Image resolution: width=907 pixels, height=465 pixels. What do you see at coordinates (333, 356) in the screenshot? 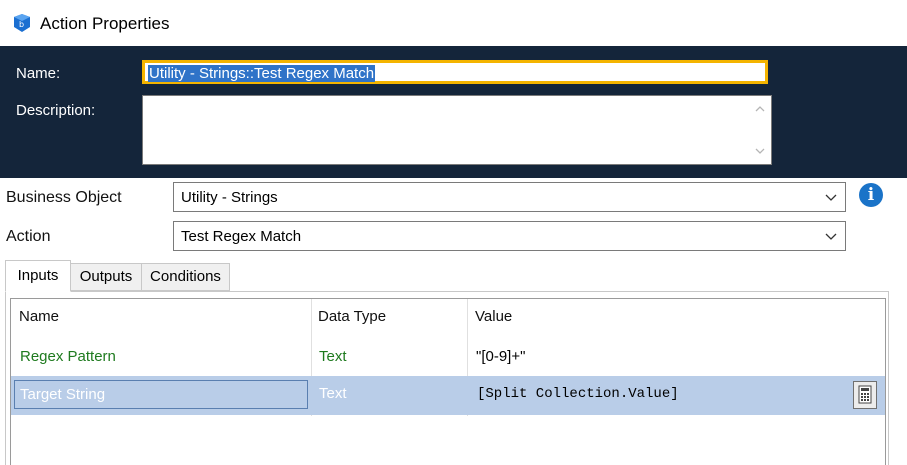
I see `row-1-data-type: Text` at bounding box center [333, 356].